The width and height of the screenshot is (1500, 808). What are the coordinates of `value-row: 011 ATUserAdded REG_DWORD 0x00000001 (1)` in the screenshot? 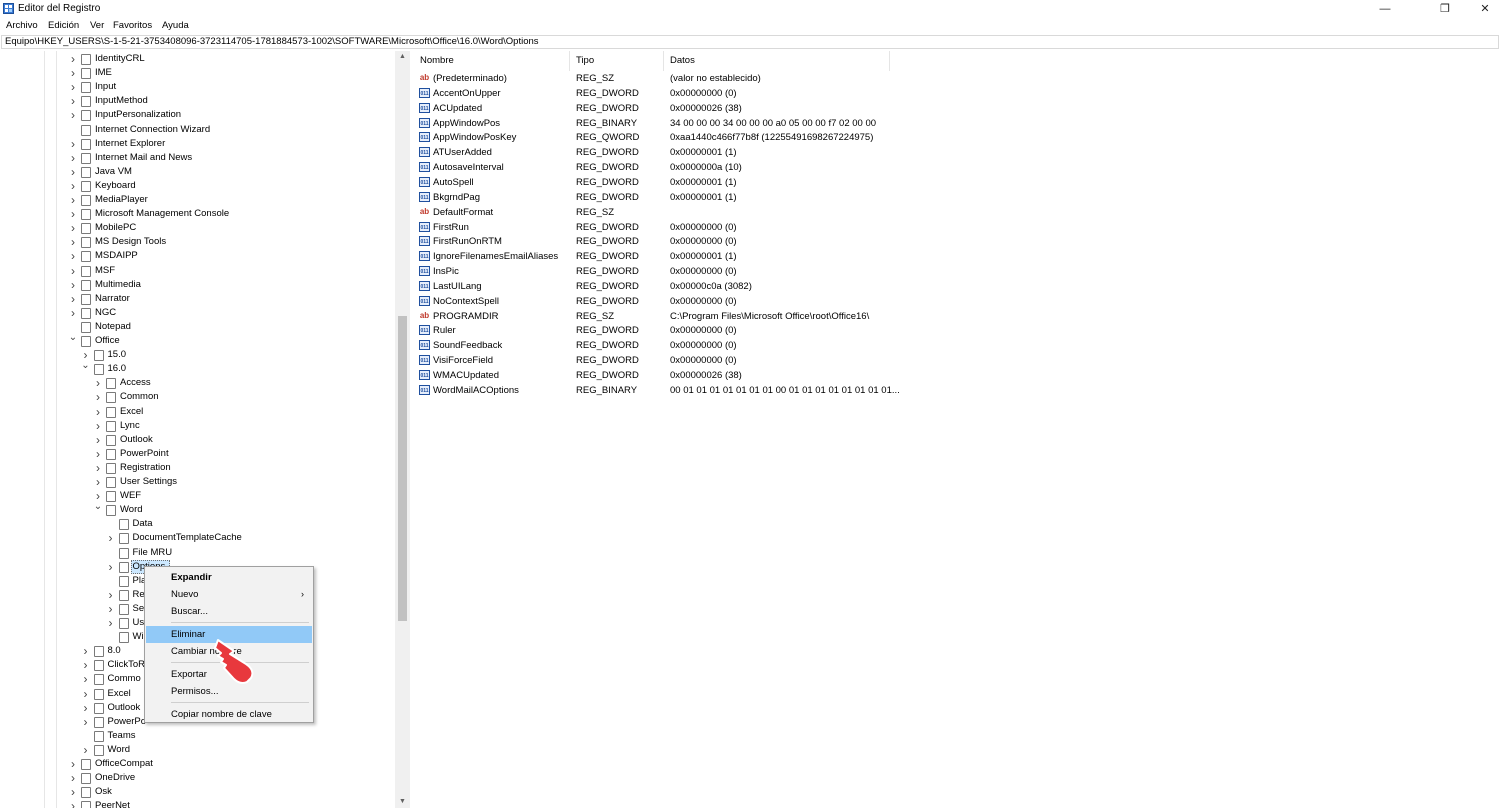 It's located at (957, 152).